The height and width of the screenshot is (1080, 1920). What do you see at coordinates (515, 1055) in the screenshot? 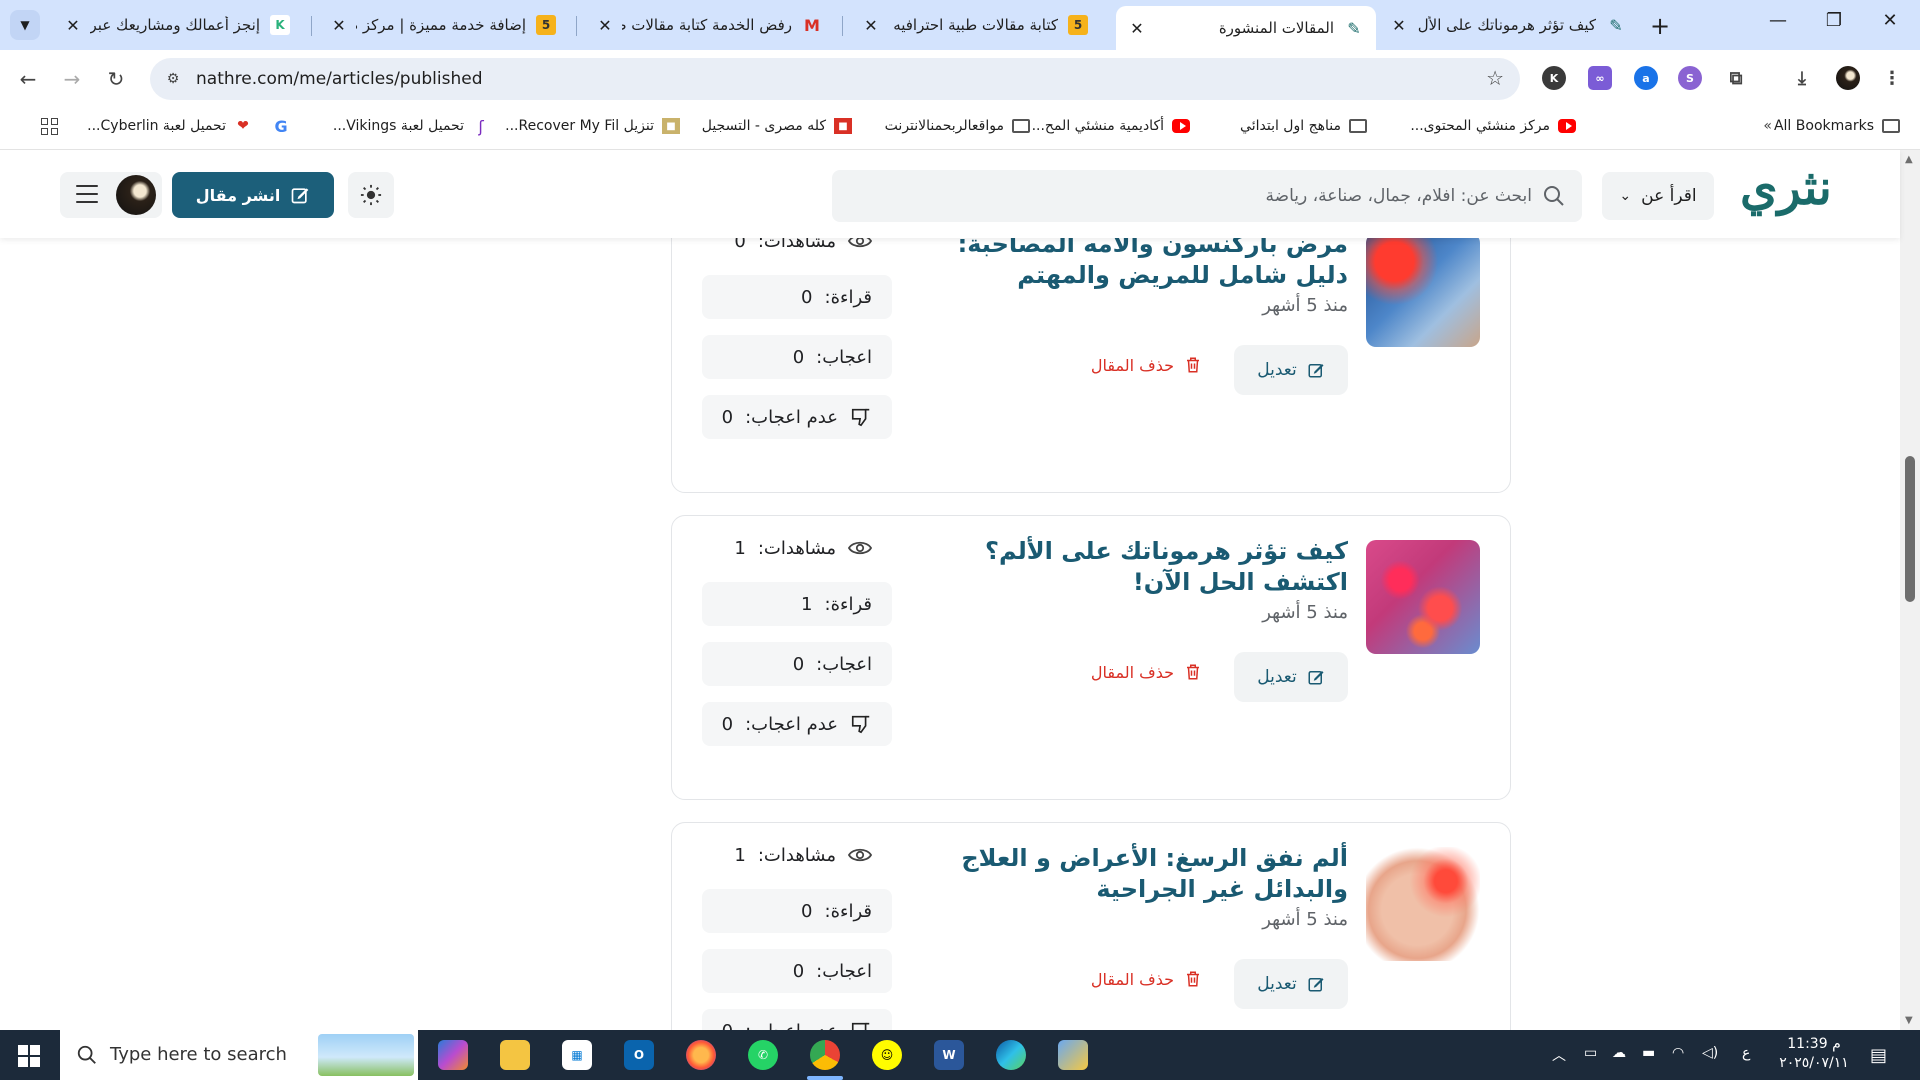
I see `file-explorer-icon` at bounding box center [515, 1055].